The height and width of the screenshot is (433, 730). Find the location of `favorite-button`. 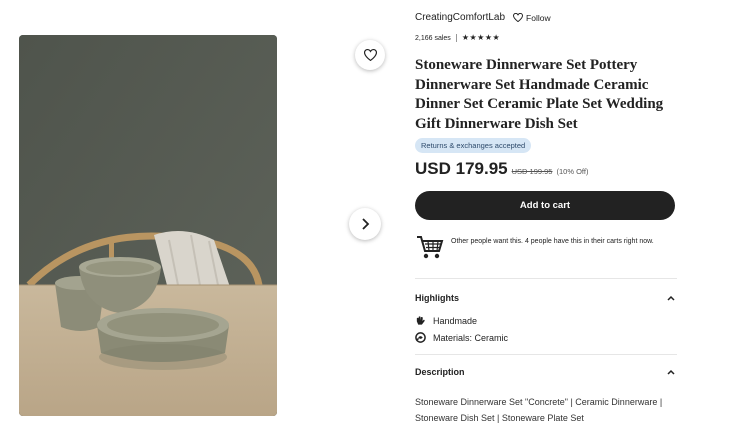

favorite-button is located at coordinates (370, 55).